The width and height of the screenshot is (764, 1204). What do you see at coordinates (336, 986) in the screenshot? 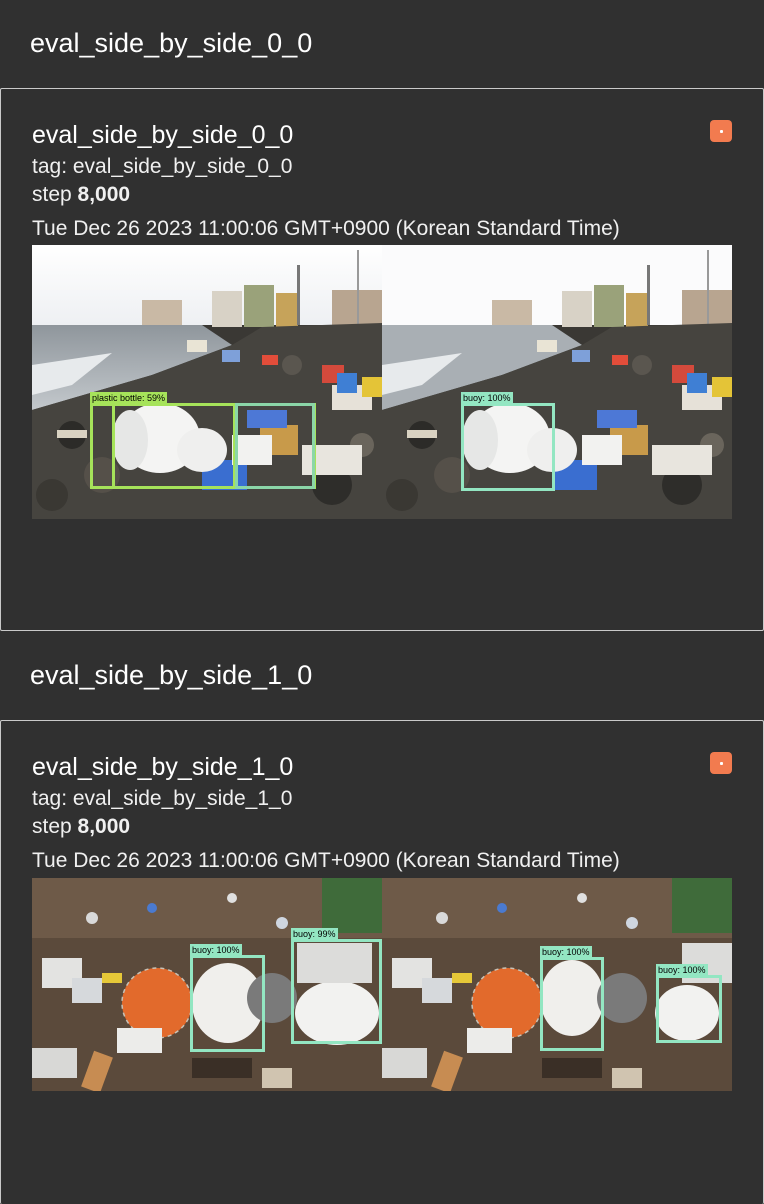
I see `detection-box: buoy: 99%` at bounding box center [336, 986].